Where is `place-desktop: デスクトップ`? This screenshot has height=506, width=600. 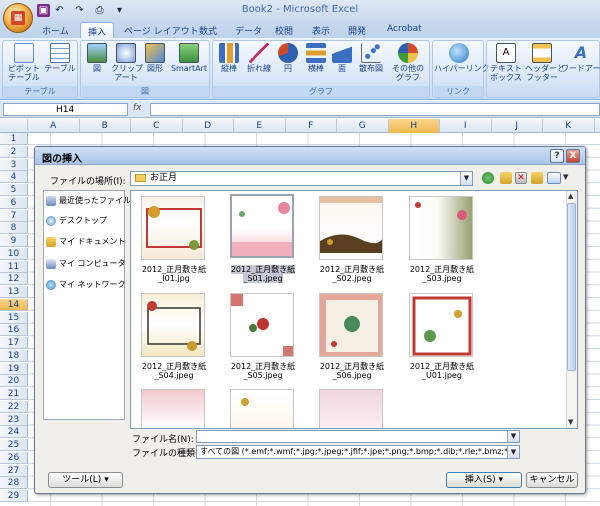
place-desktop: デスクトップ is located at coordinates (76, 220).